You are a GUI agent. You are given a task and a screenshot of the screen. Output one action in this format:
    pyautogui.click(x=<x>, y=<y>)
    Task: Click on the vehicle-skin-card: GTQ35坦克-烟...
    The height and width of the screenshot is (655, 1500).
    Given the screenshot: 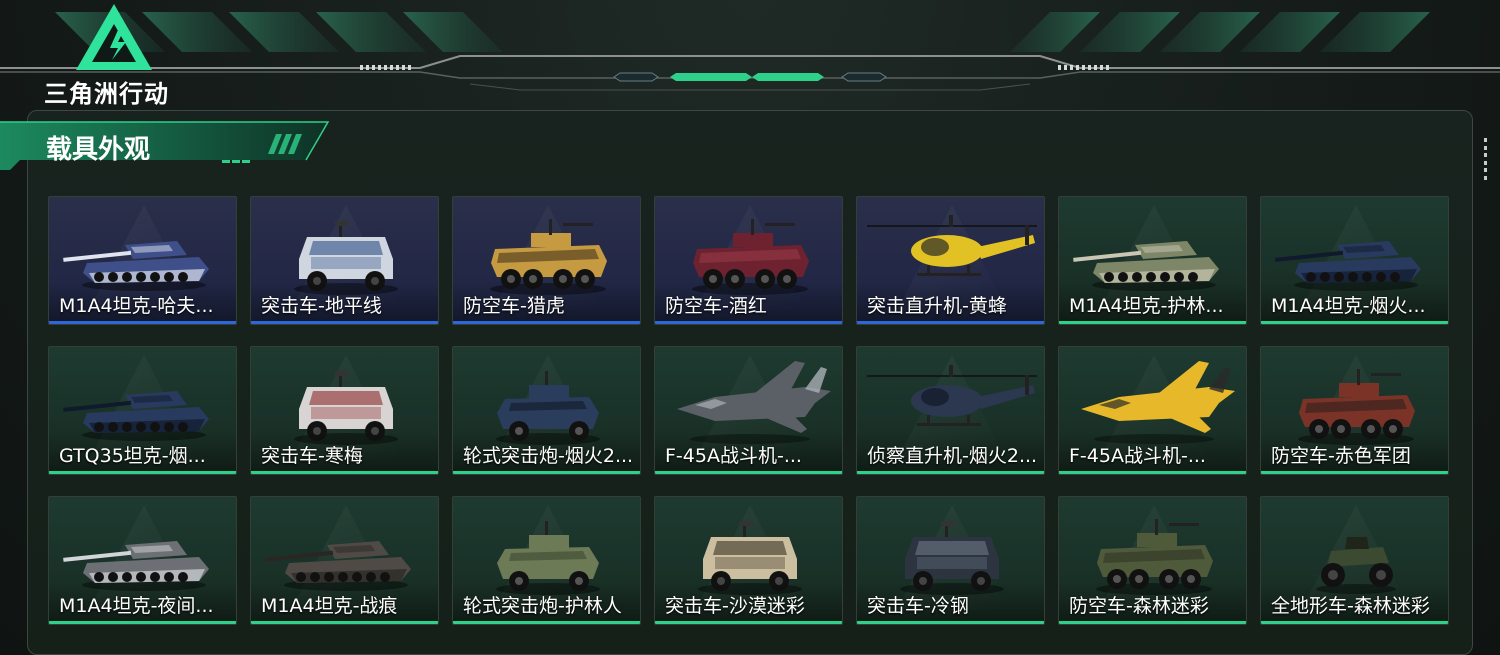 What is the action you would take?
    pyautogui.click(x=142, y=410)
    